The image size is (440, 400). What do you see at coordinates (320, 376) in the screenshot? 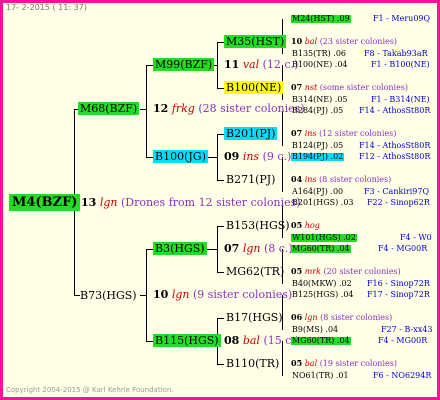
I see `ancestor-leaf: NO61(TR) .01` at bounding box center [320, 376].